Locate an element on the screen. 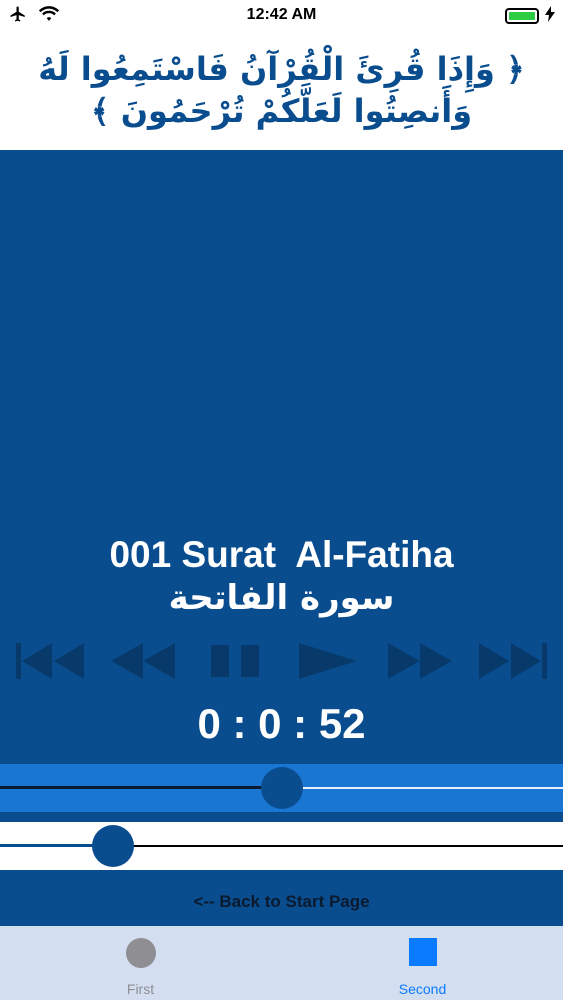  verse-line-2: وَأَنصِتُوا لَعَلَّكُمْ تُرْحَمُونَ ﴾ is located at coordinates (281, 111).